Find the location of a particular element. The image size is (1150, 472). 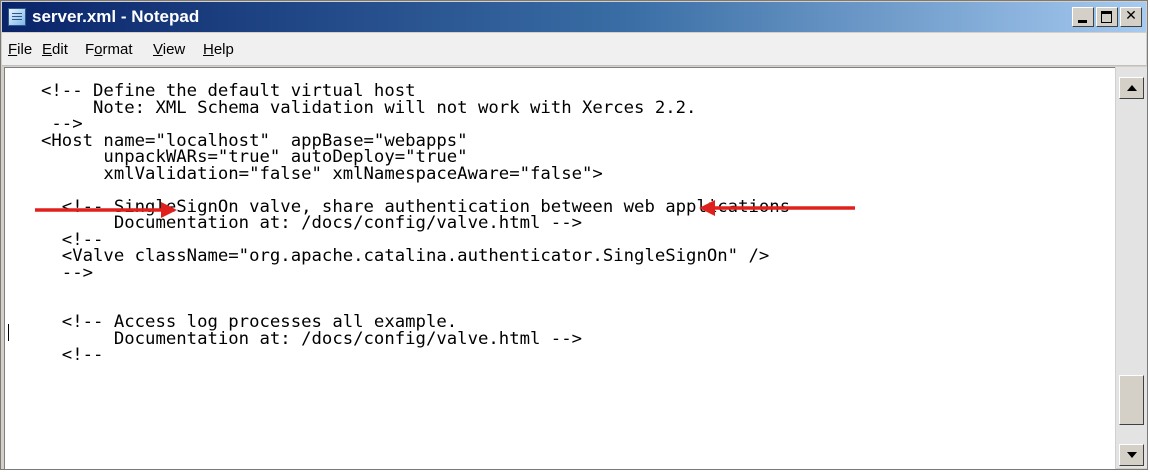

code-line: --> is located at coordinates (67, 272).